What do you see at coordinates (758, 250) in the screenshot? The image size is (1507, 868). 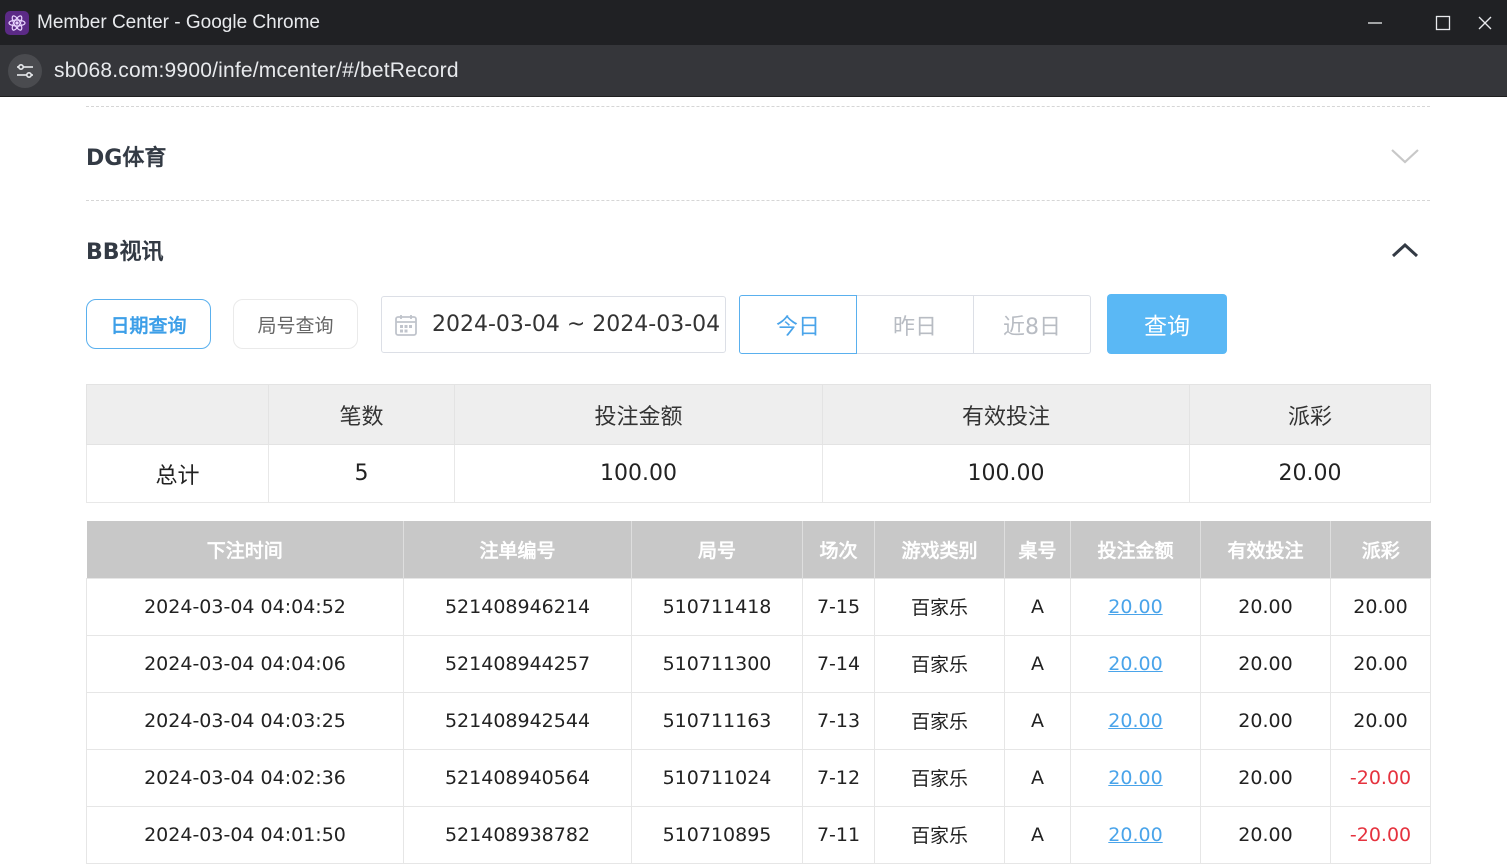 I see `section-bb-header: BB视讯` at bounding box center [758, 250].